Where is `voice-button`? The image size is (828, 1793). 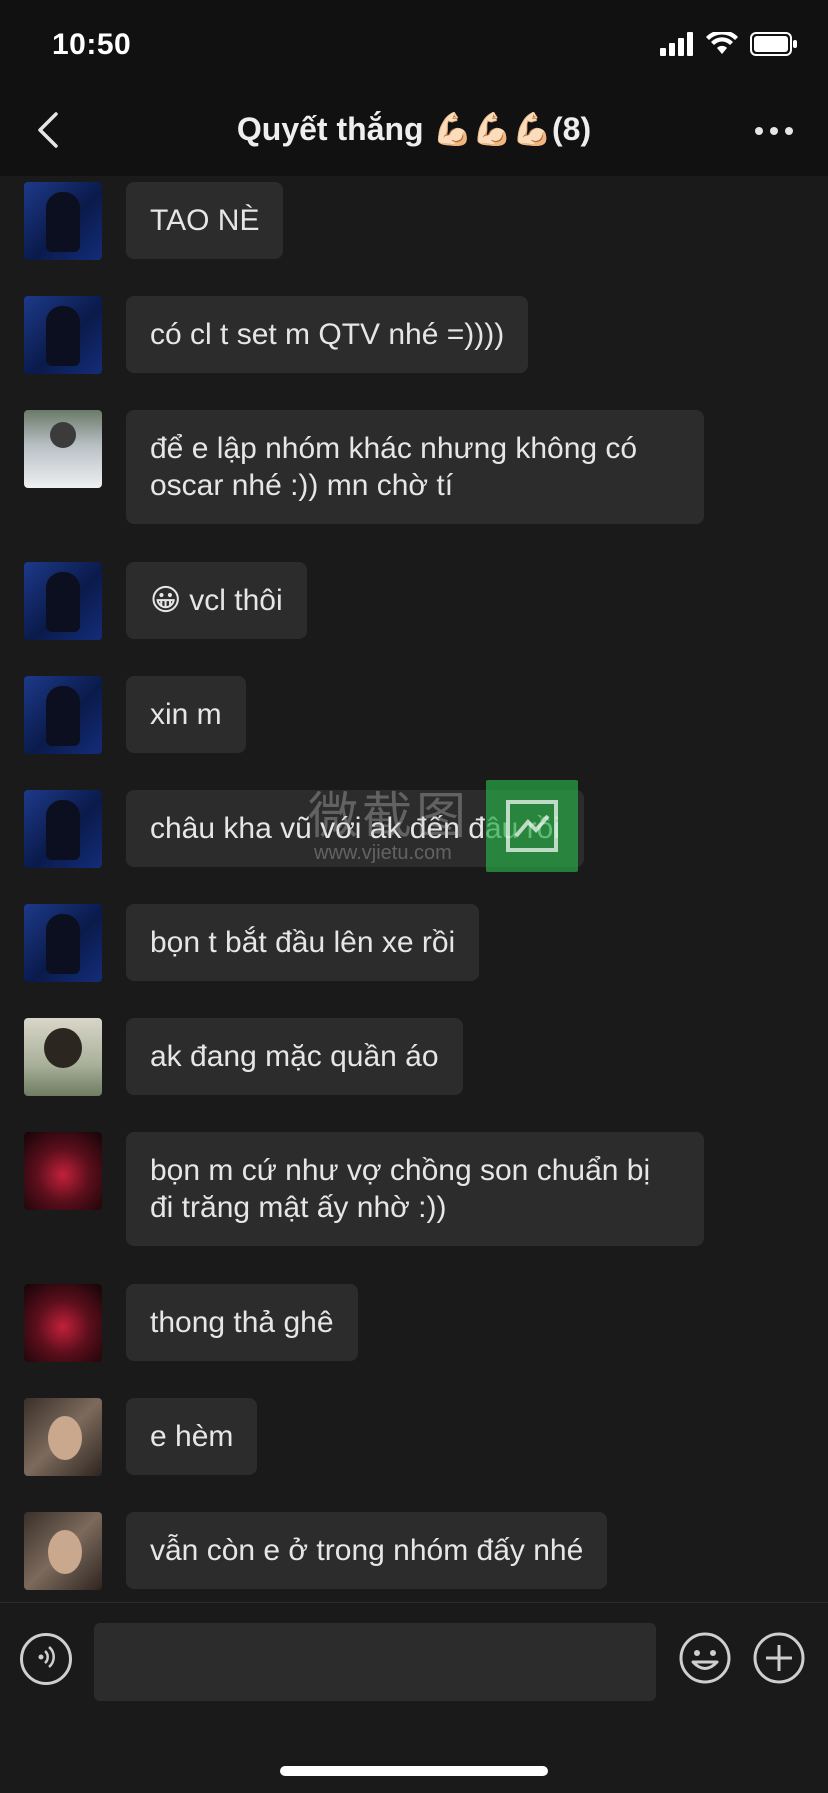 voice-button is located at coordinates (46, 1659).